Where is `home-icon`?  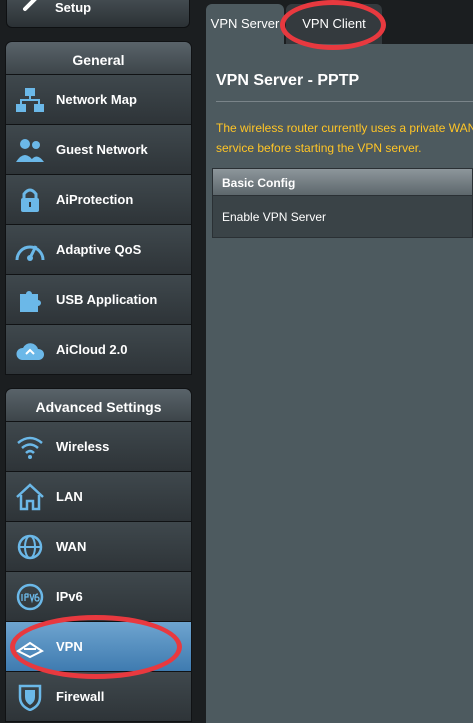 home-icon is located at coordinates (30, 497).